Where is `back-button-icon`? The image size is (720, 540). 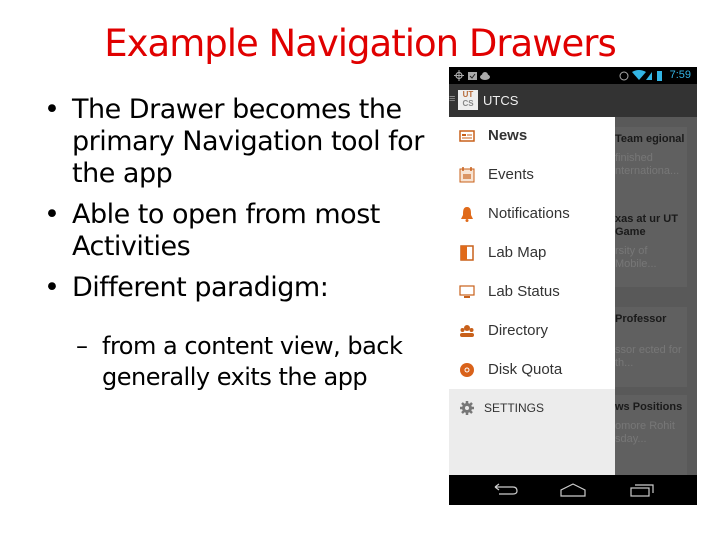
back-button-icon is located at coordinates (504, 490).